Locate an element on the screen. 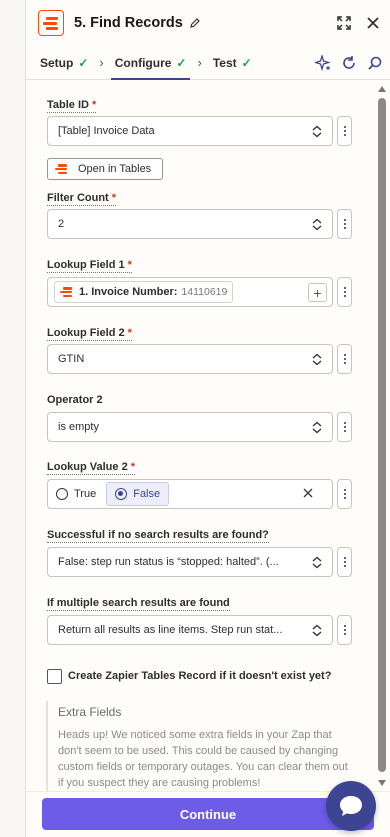 The height and width of the screenshot is (837, 390). extra-fields-title: Extra Fields is located at coordinates (90, 712).